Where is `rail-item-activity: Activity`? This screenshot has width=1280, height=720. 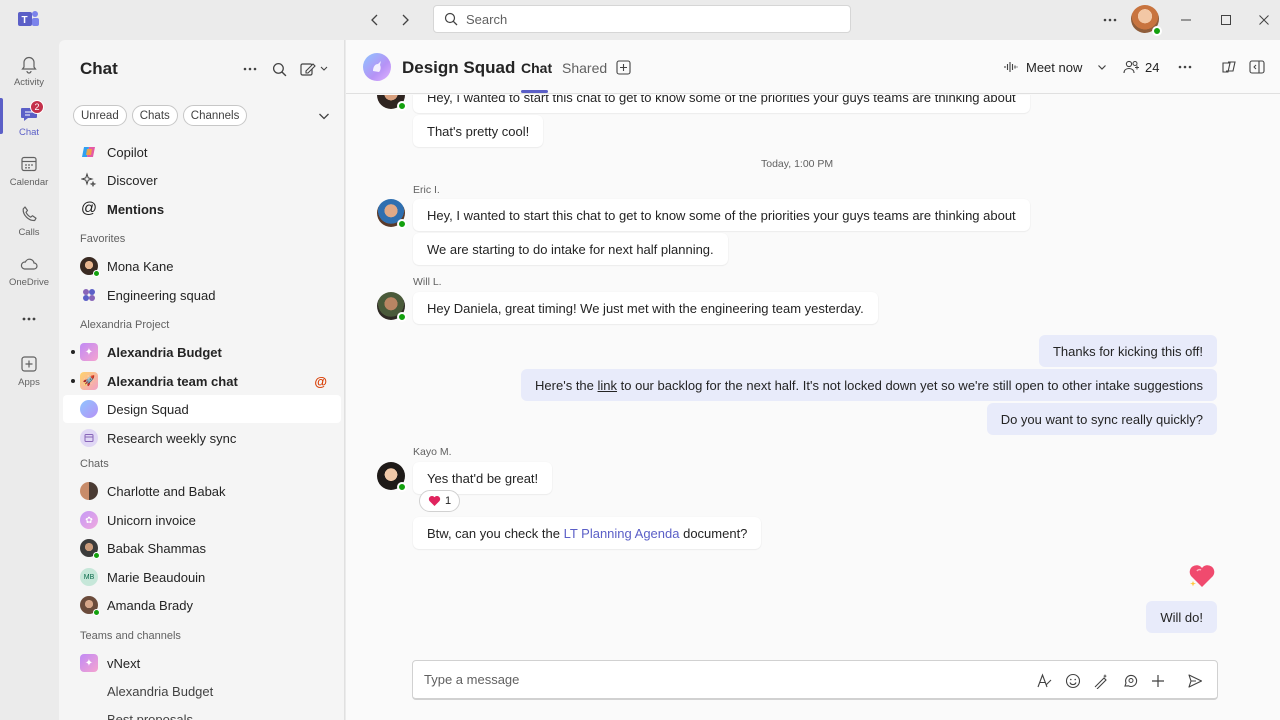
rail-item-activity: Activity is located at coordinates (29, 72).